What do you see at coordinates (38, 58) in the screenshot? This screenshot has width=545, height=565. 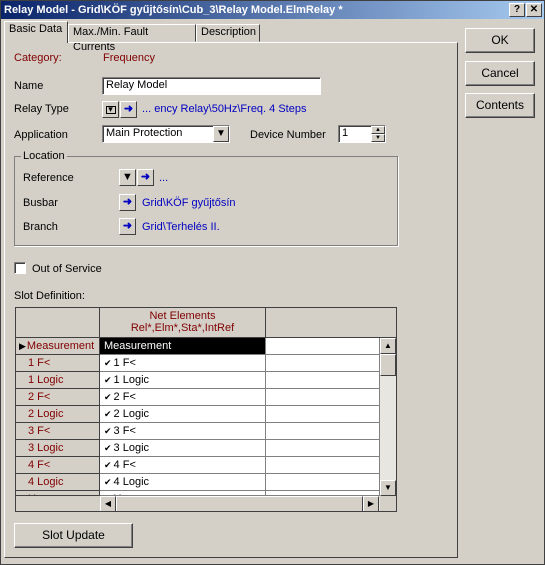 I see `category-label: Category:` at bounding box center [38, 58].